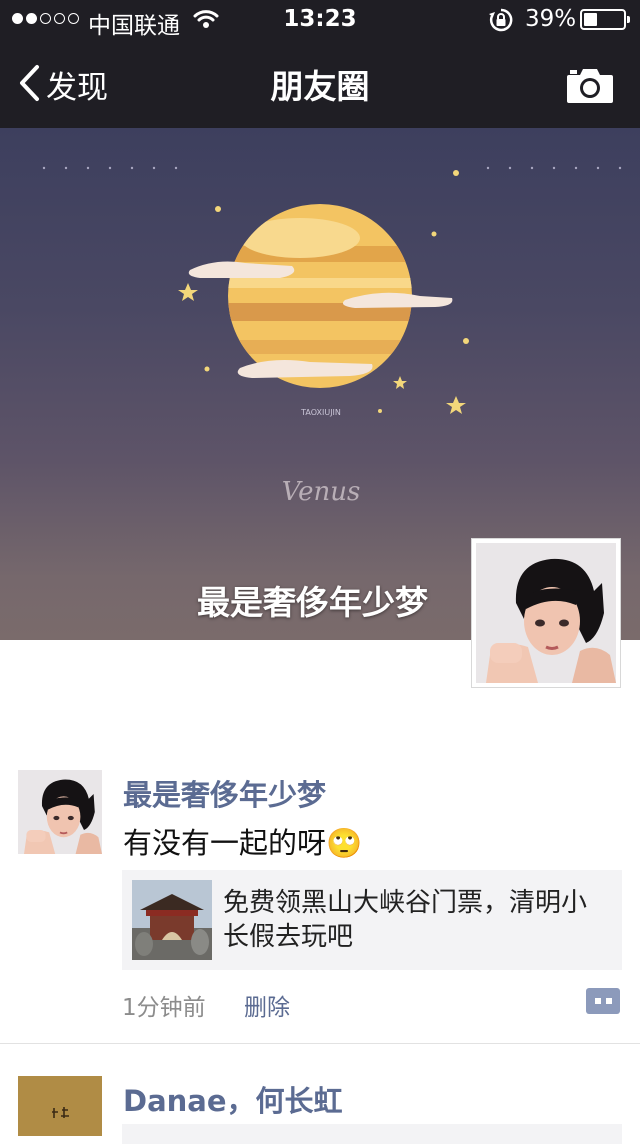 This screenshot has width=640, height=1144. Describe the element at coordinates (320, 20) in the screenshot. I see `status-bar: 中国联通 13:23 39%` at that location.